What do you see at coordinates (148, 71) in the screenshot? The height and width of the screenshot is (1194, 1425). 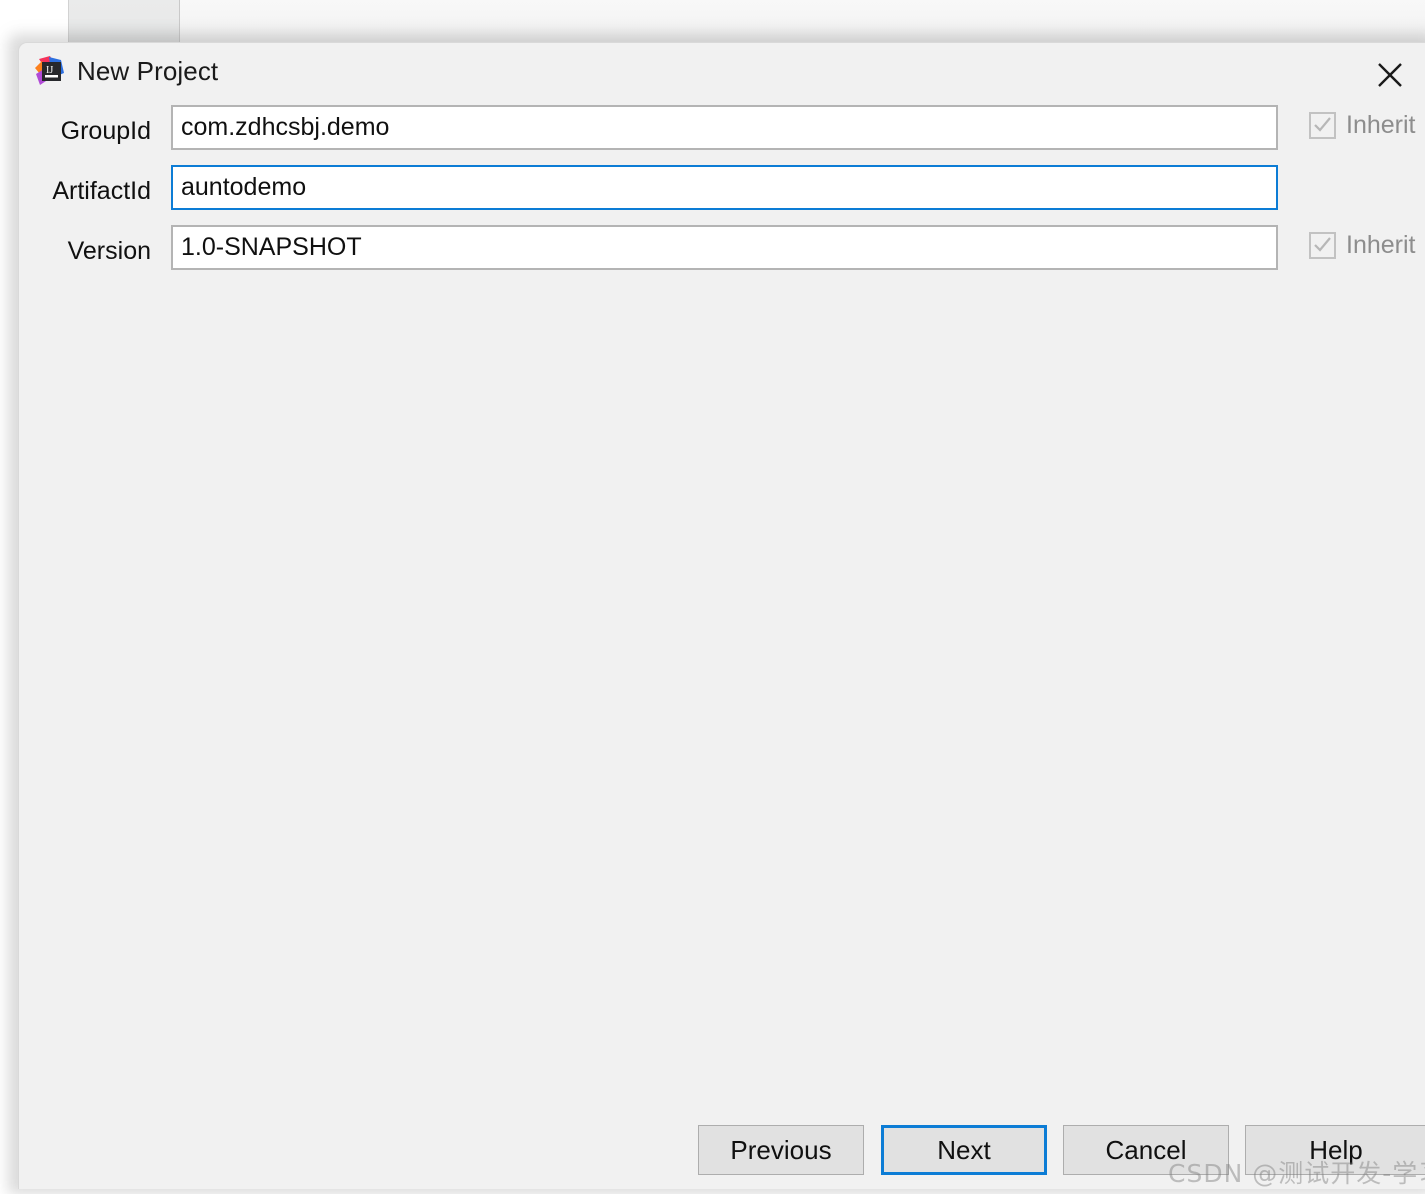 I see `dialog-title: New Project` at bounding box center [148, 71].